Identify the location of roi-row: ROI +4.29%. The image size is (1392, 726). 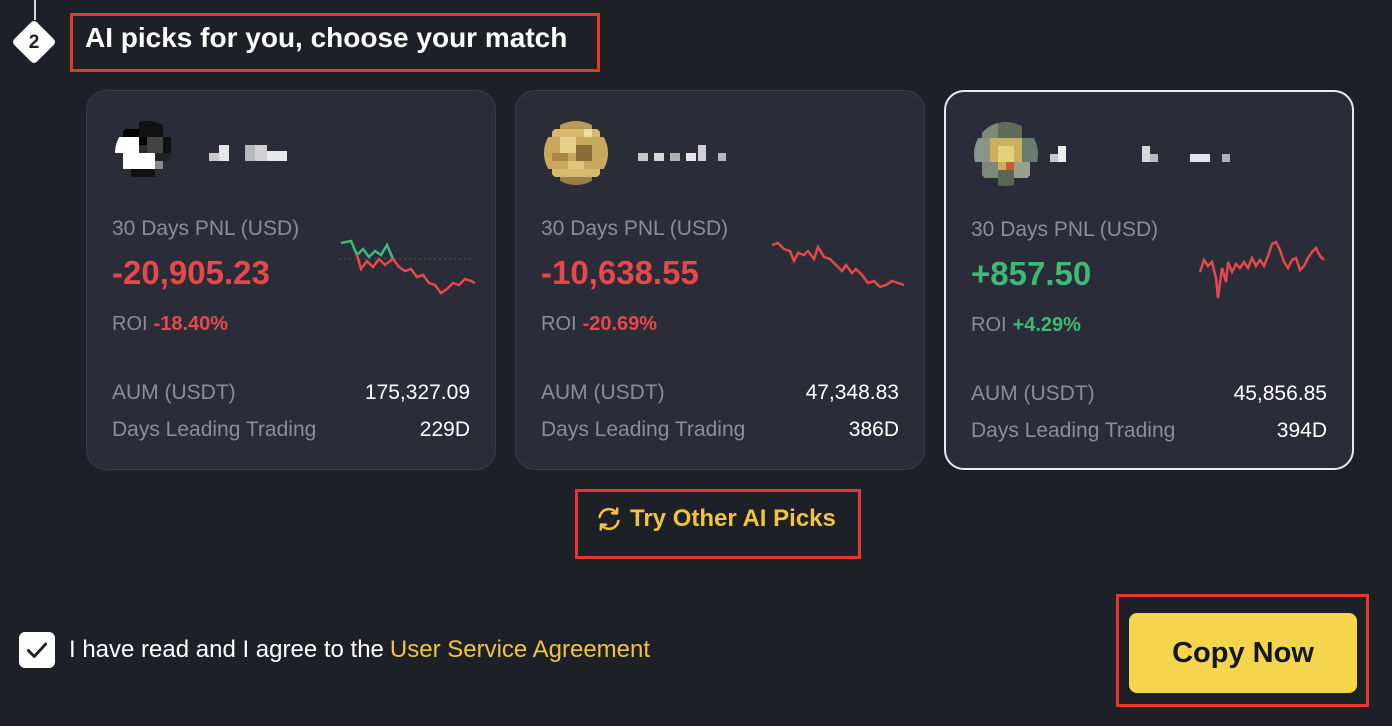
(1026, 325).